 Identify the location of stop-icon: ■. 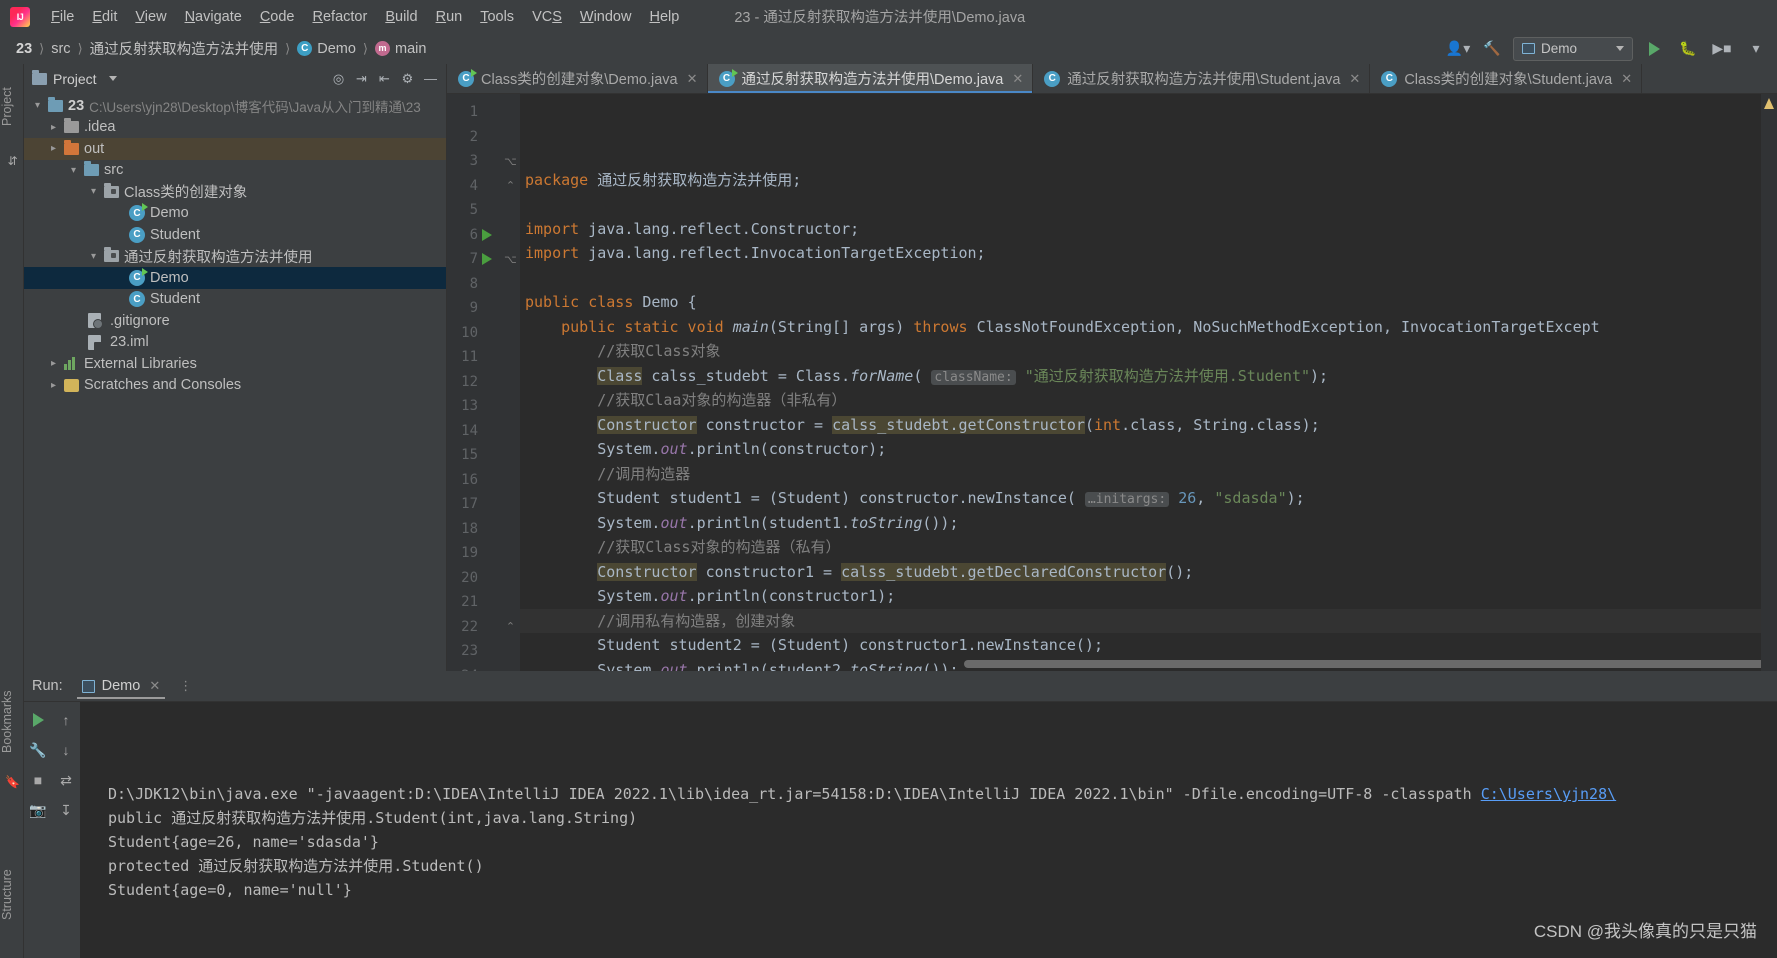
(38, 780).